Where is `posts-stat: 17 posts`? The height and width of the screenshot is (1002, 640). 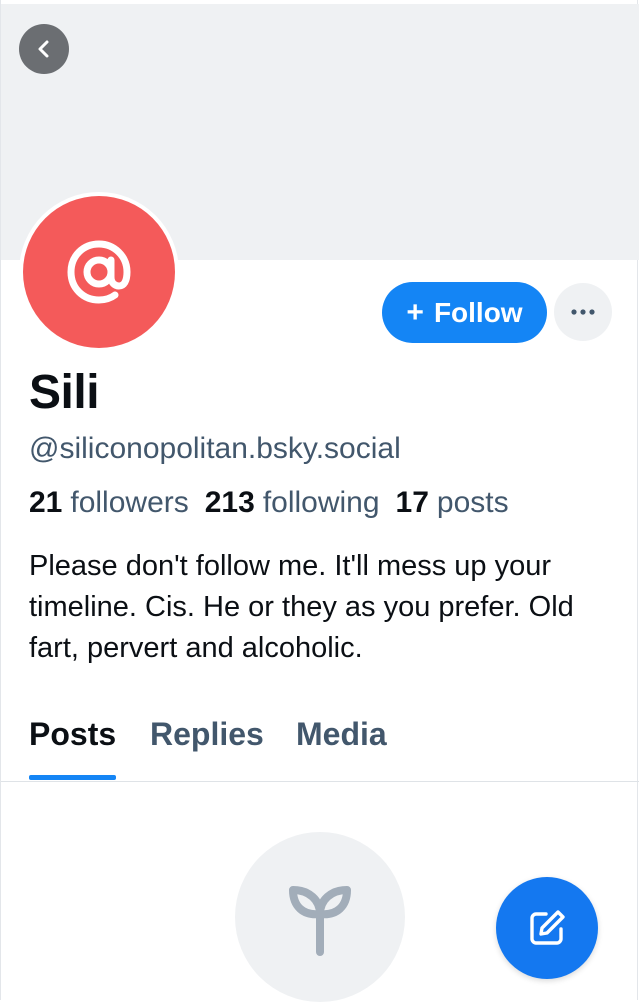 posts-stat: 17 posts is located at coordinates (452, 503).